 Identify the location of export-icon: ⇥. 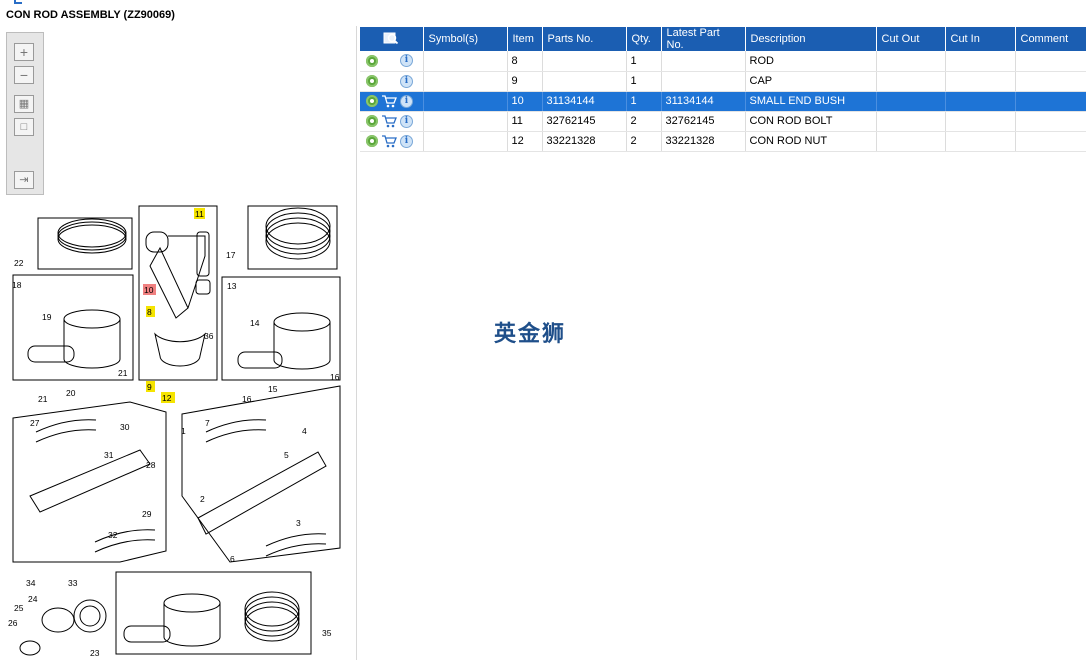
(24, 180).